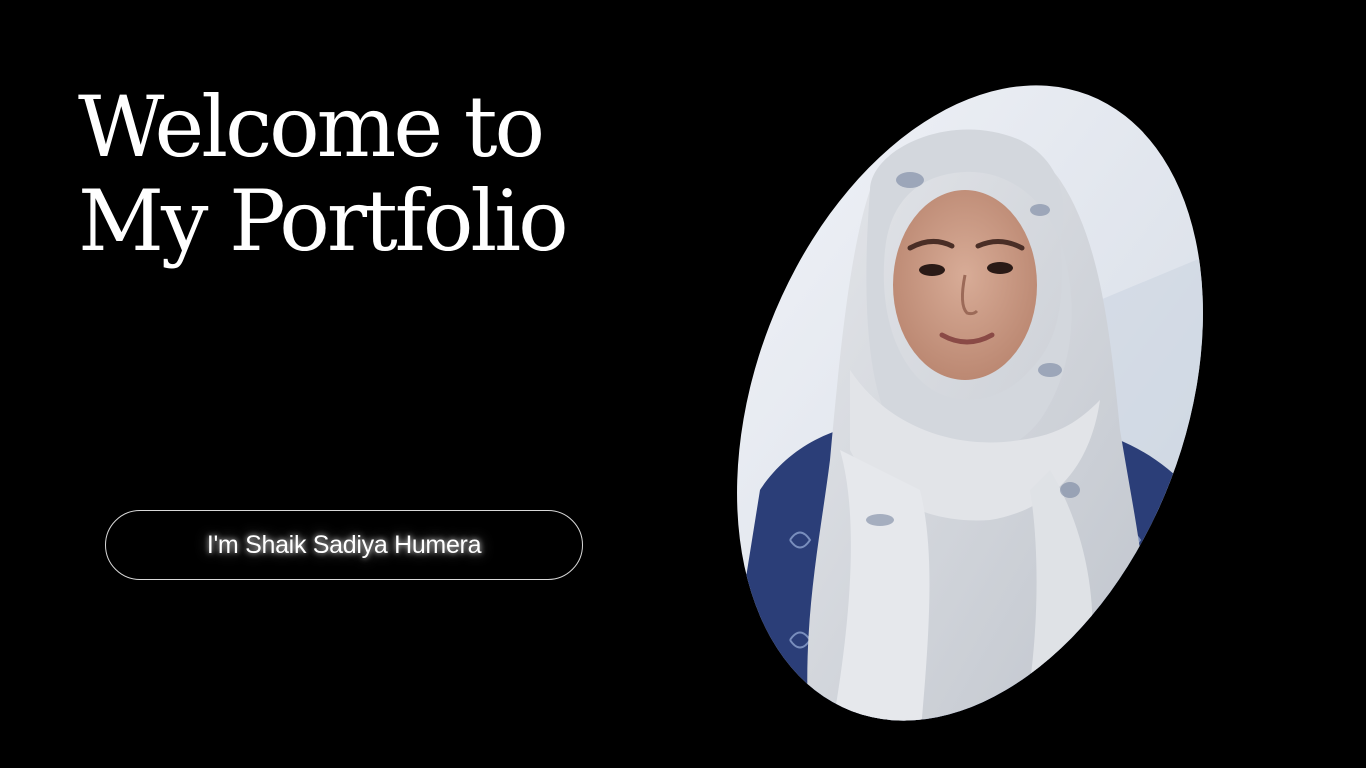  What do you see at coordinates (323, 221) in the screenshot?
I see `hero-title-line-2: My Portfolio` at bounding box center [323, 221].